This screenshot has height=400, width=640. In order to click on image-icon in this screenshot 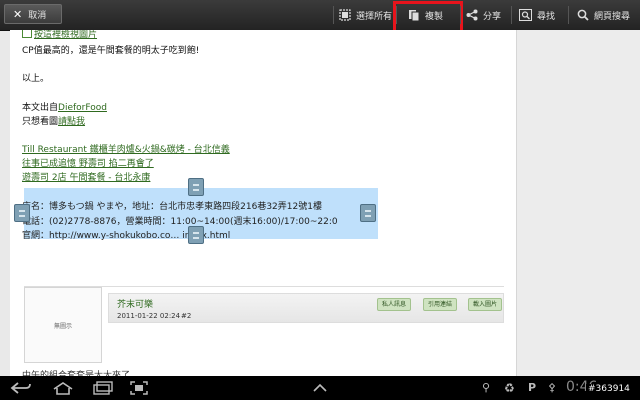, I will do `click(27, 34)`.